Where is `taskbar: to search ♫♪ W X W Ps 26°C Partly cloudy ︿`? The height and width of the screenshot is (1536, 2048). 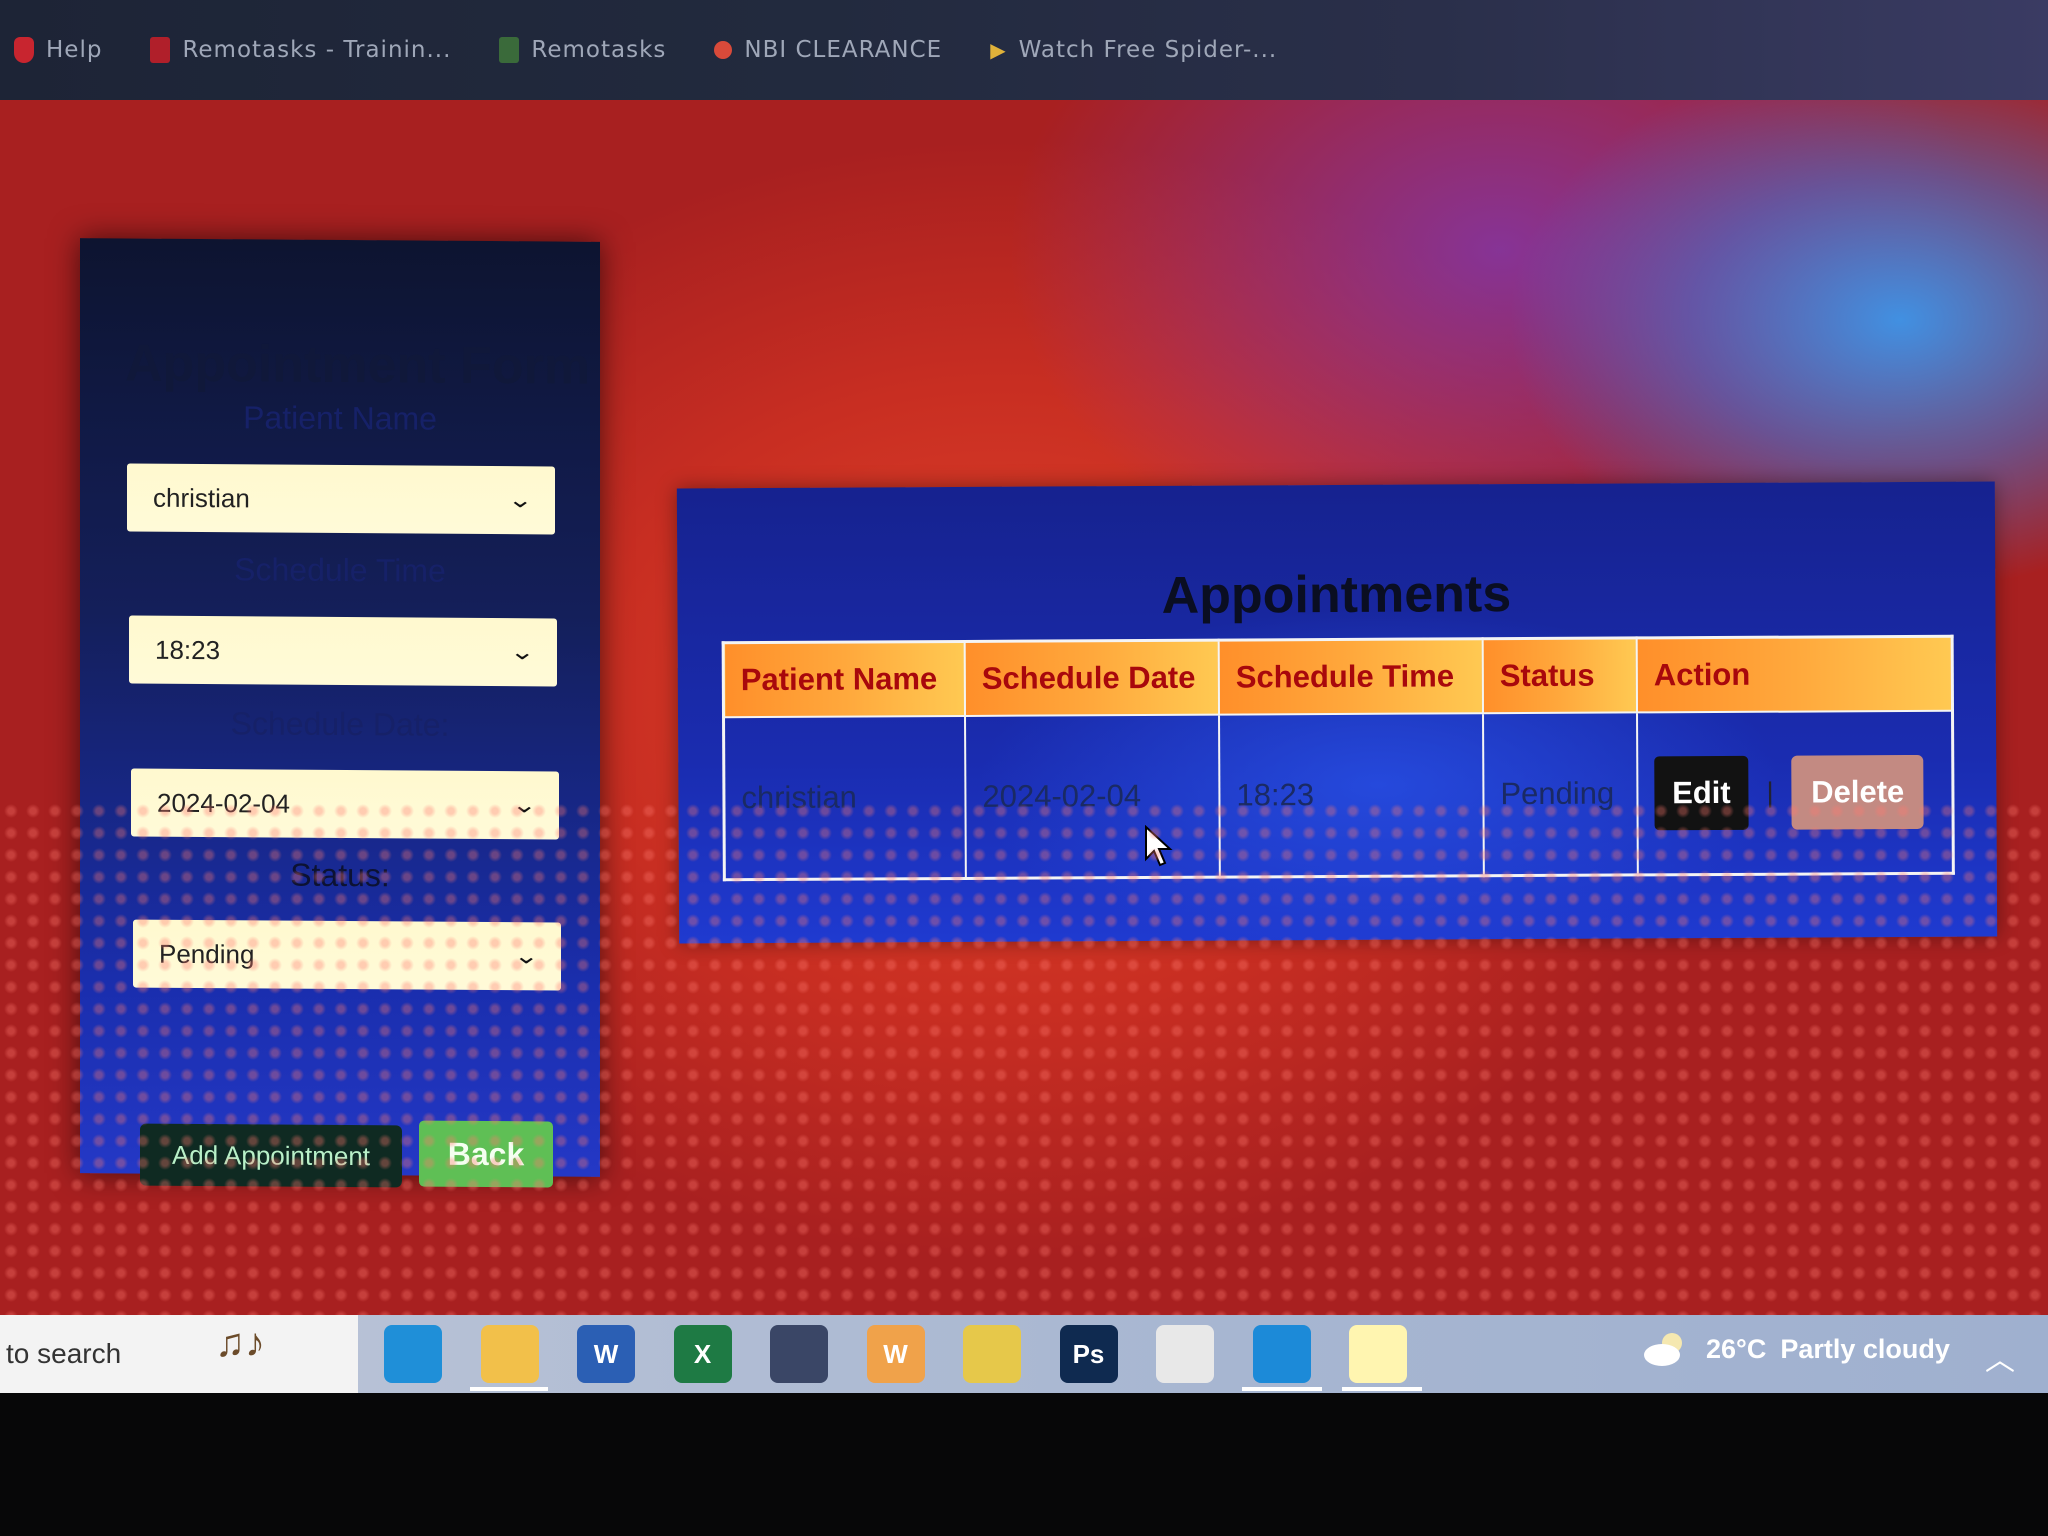 taskbar: to search ♫♪ W X W Ps 26°C Partly cloudy ︿ is located at coordinates (1024, 1354).